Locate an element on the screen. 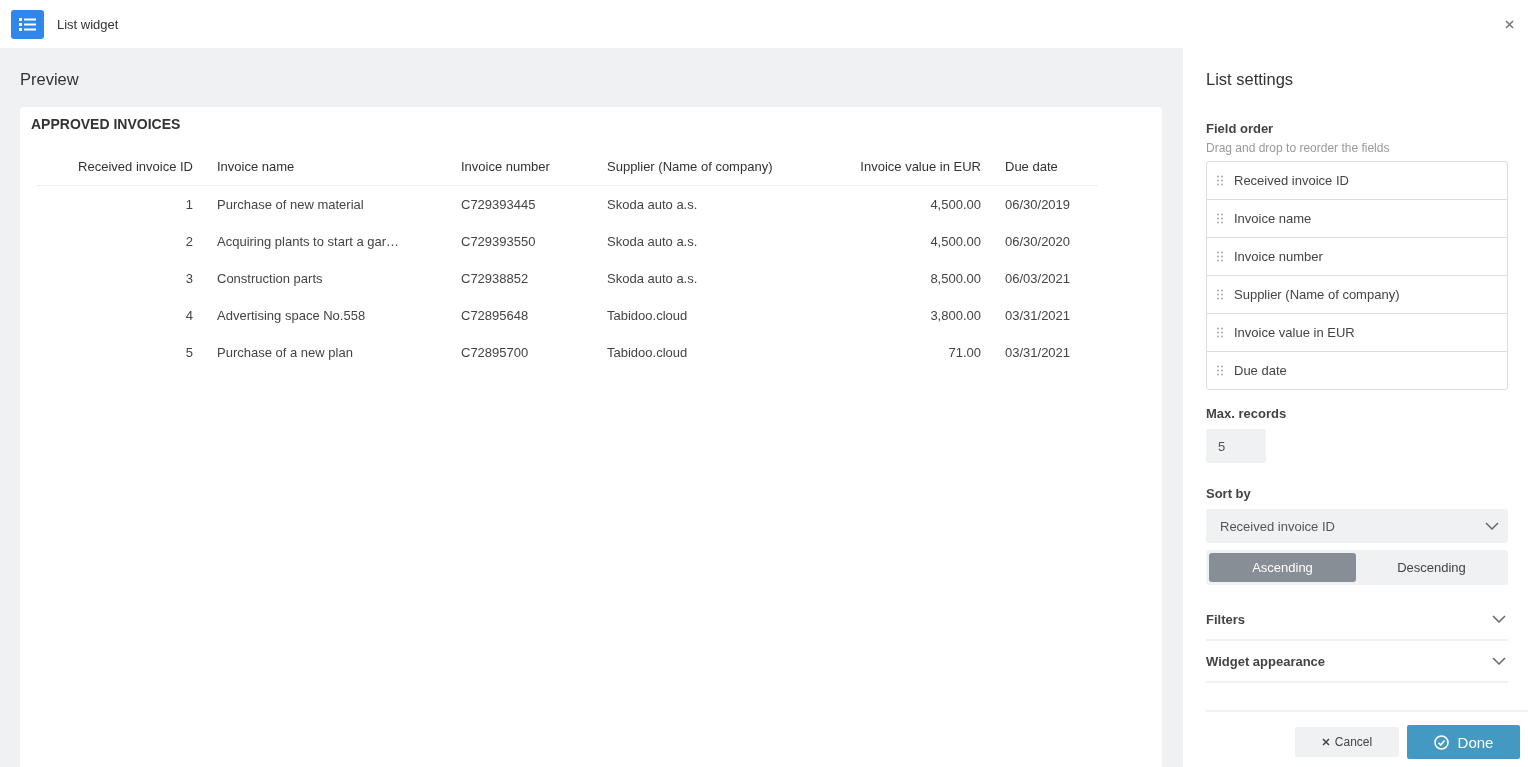 This screenshot has height=767, width=1528. table-cell-text: C72938852 is located at coordinates (495, 279).